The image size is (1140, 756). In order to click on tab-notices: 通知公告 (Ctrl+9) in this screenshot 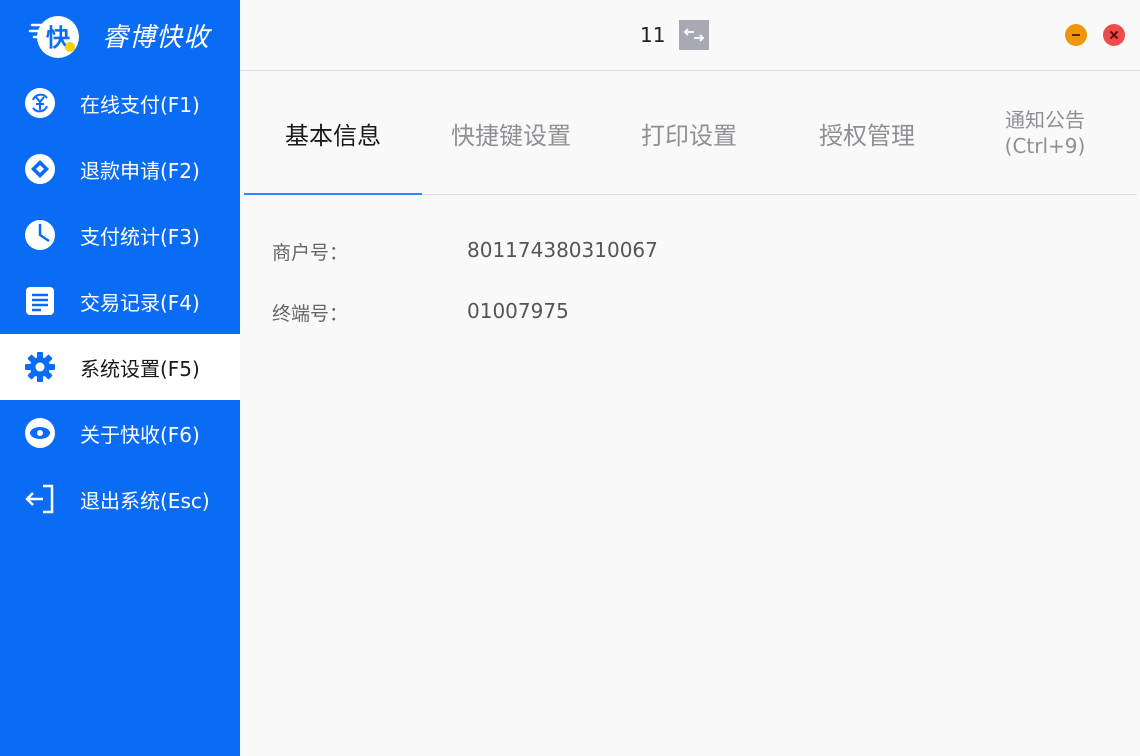, I will do `click(1045, 133)`.